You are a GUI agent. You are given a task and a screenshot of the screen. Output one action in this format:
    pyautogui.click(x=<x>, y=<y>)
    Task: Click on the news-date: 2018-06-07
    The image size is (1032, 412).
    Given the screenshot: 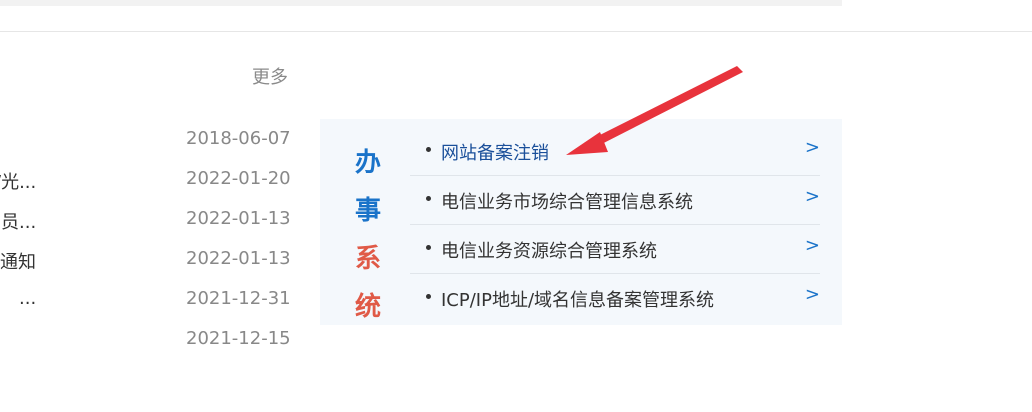 What is the action you would take?
    pyautogui.click(x=238, y=138)
    